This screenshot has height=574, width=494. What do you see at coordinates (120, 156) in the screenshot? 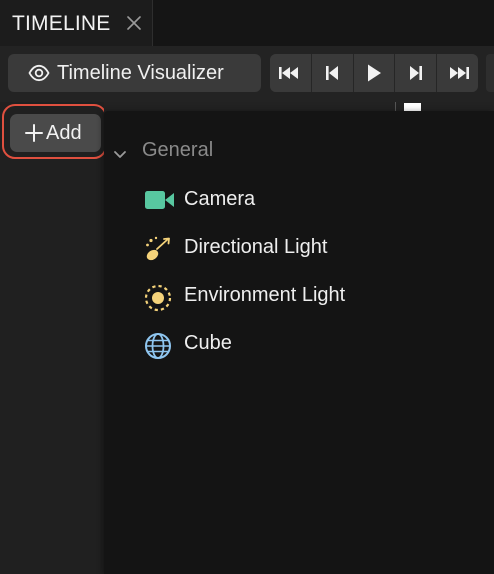
I see `chevron-down-icon` at bounding box center [120, 156].